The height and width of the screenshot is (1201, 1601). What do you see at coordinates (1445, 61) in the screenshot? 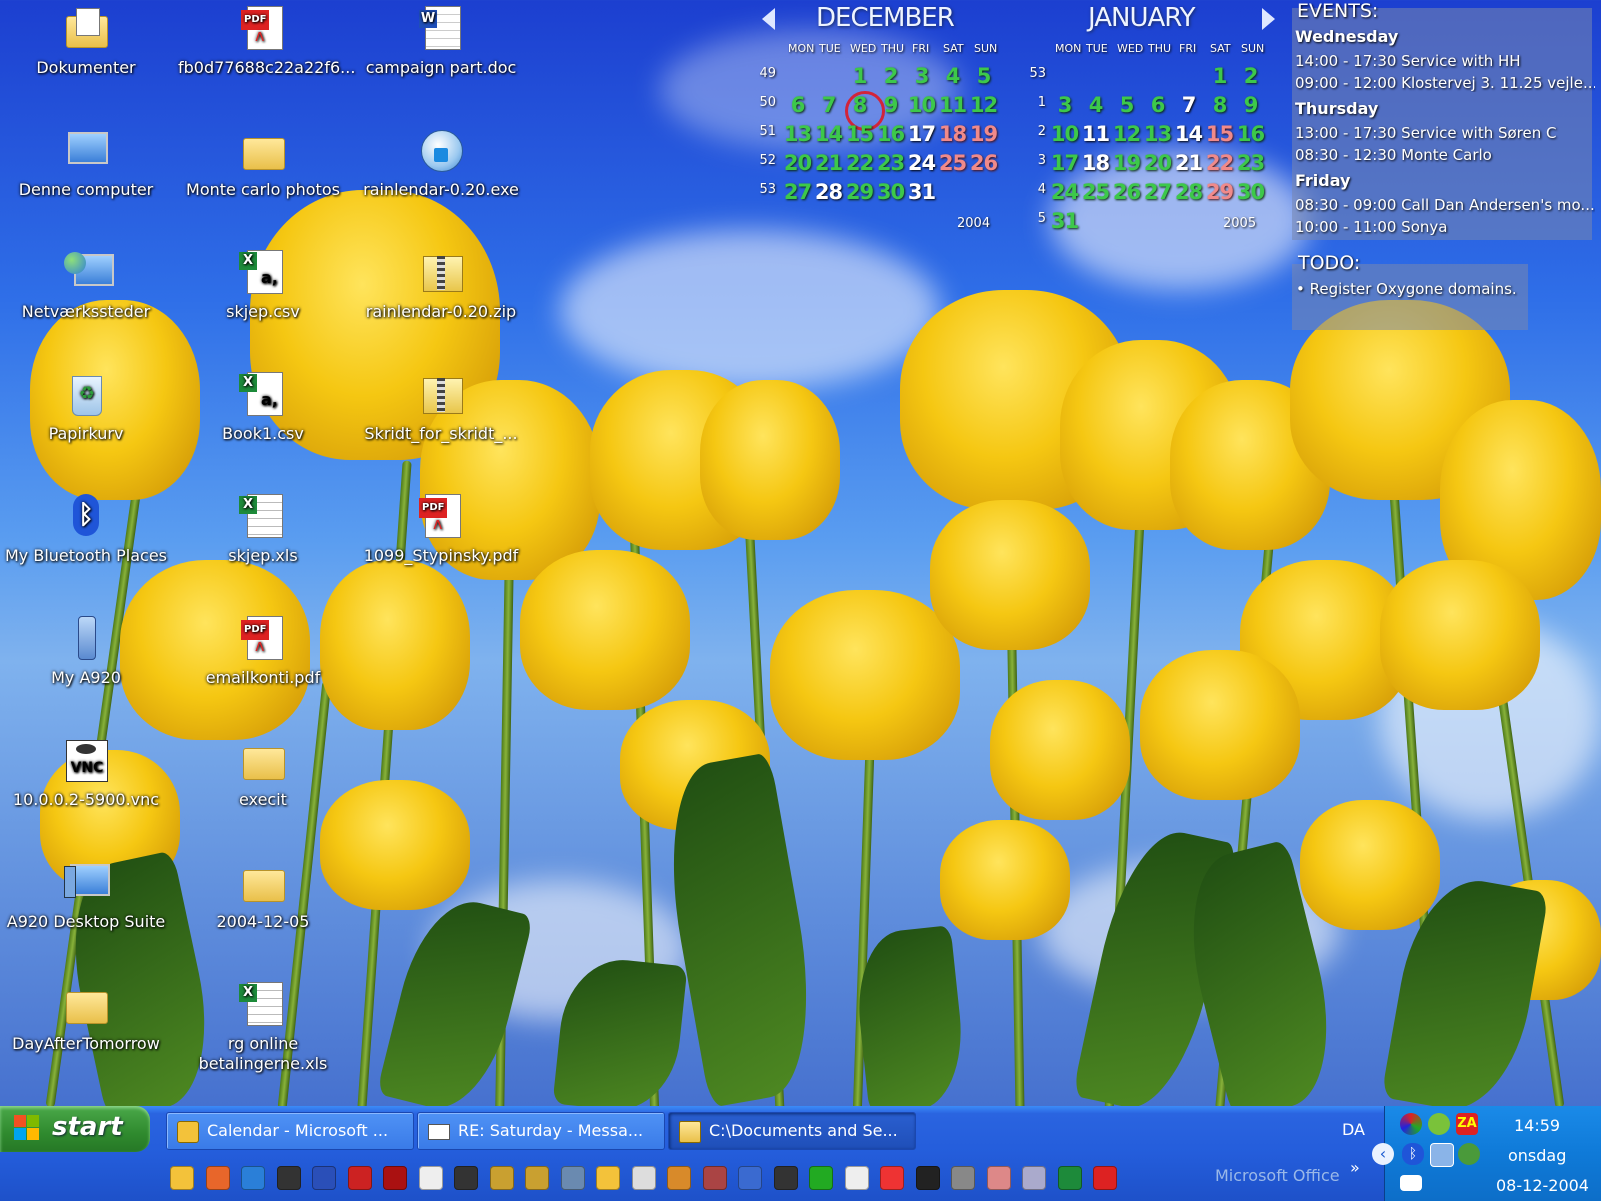
I see `event-item: 14:00 - 17:30 Service with HH` at bounding box center [1445, 61].